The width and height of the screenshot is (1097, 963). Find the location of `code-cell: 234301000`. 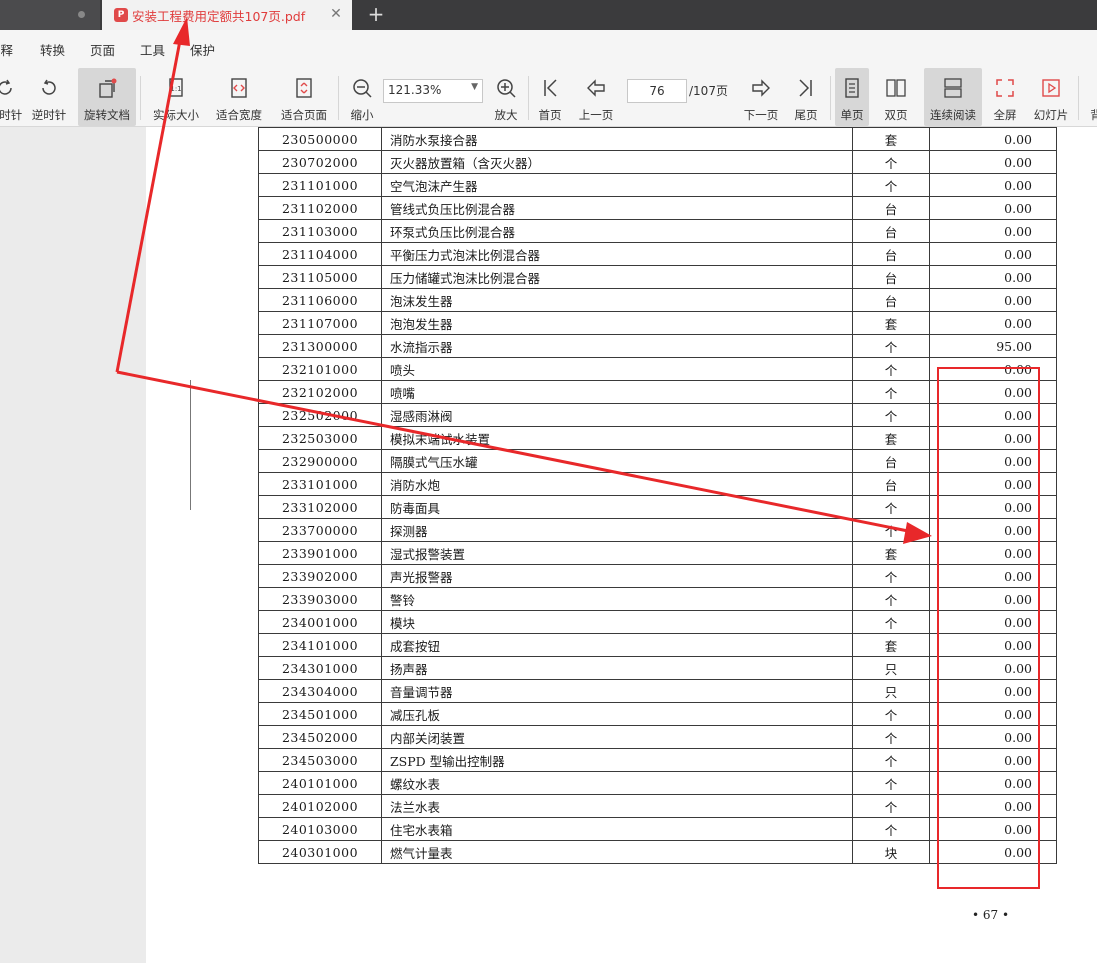

code-cell: 234301000 is located at coordinates (320, 668).